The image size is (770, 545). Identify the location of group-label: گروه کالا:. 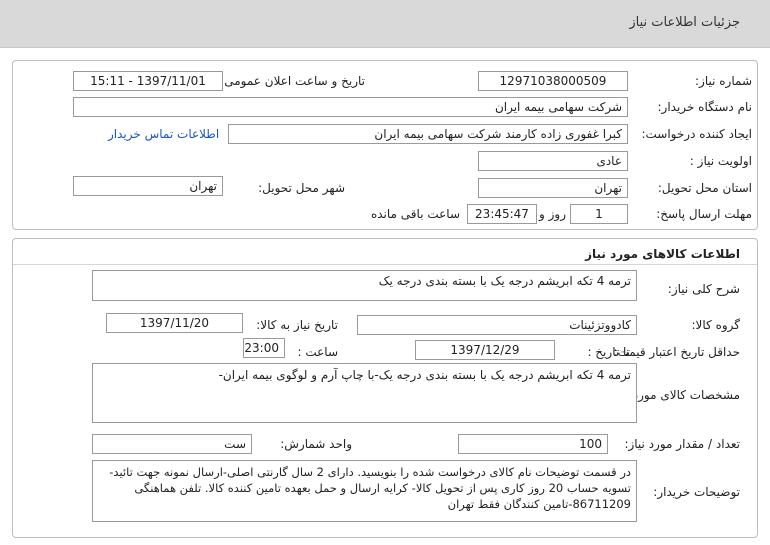
(716, 325).